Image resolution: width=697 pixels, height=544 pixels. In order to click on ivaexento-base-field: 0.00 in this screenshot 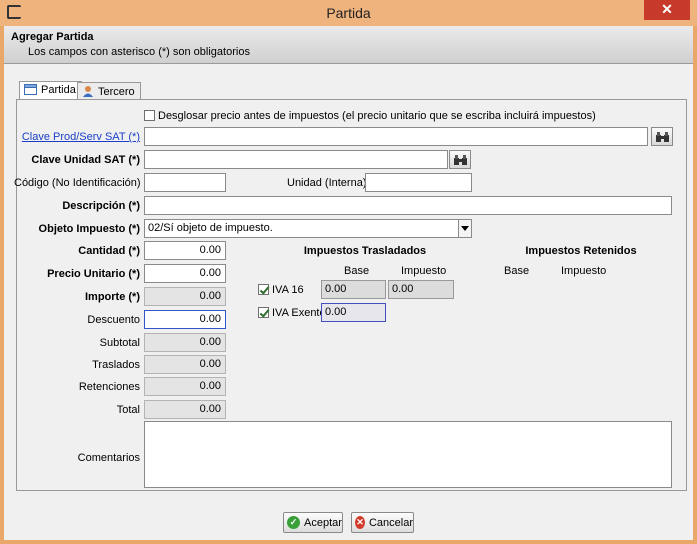, I will do `click(353, 312)`.